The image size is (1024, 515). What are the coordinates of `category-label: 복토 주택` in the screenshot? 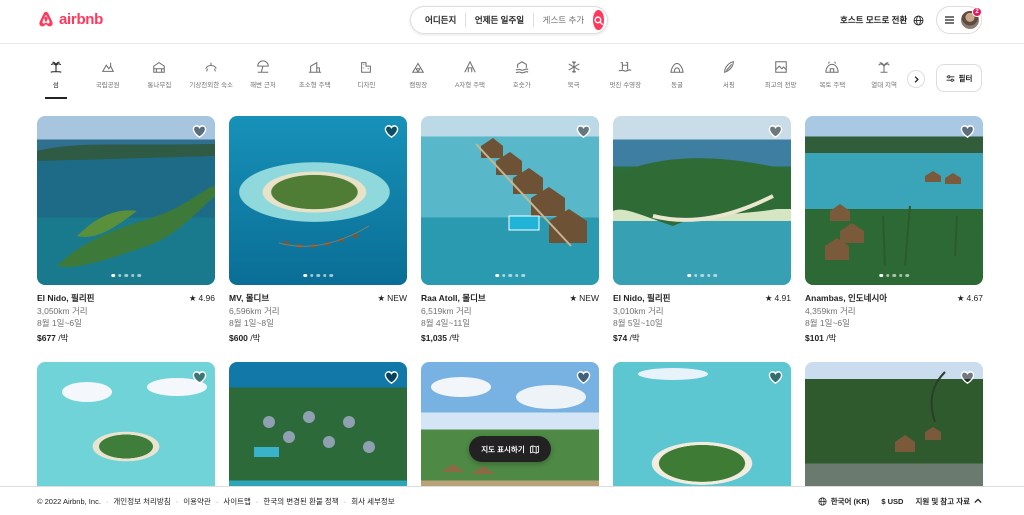 It's located at (832, 85).